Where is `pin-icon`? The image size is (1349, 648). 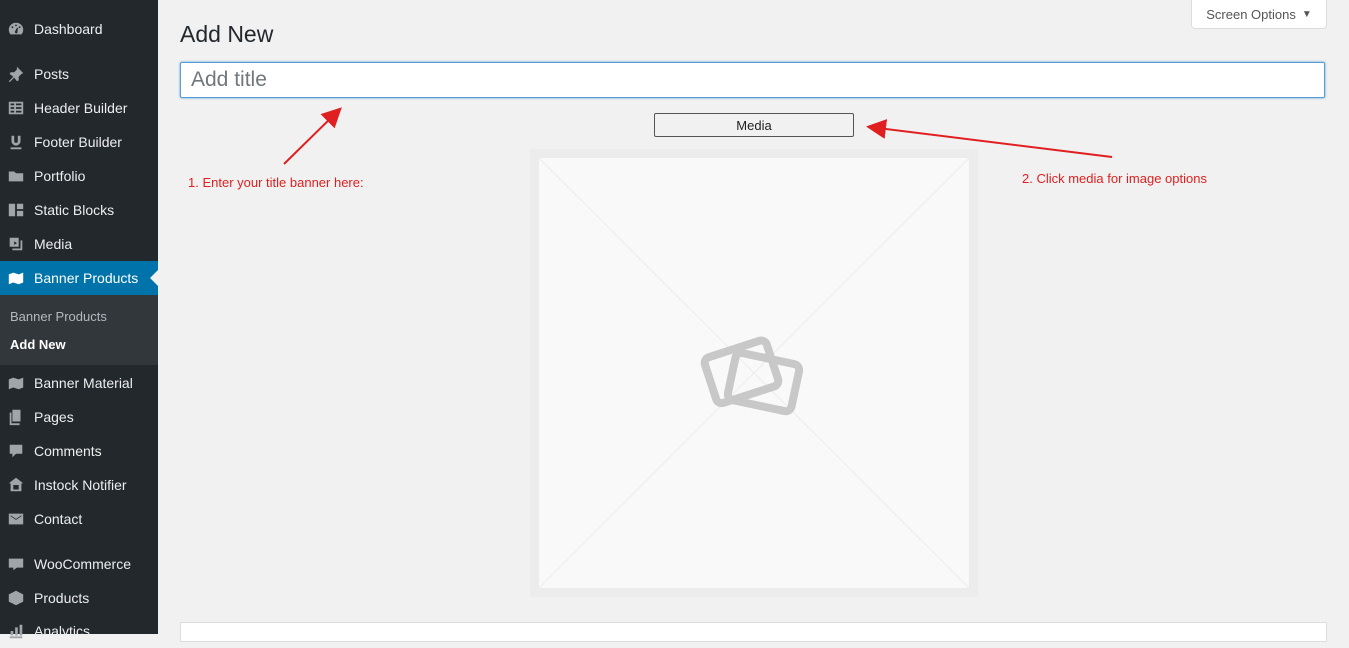 pin-icon is located at coordinates (16, 74).